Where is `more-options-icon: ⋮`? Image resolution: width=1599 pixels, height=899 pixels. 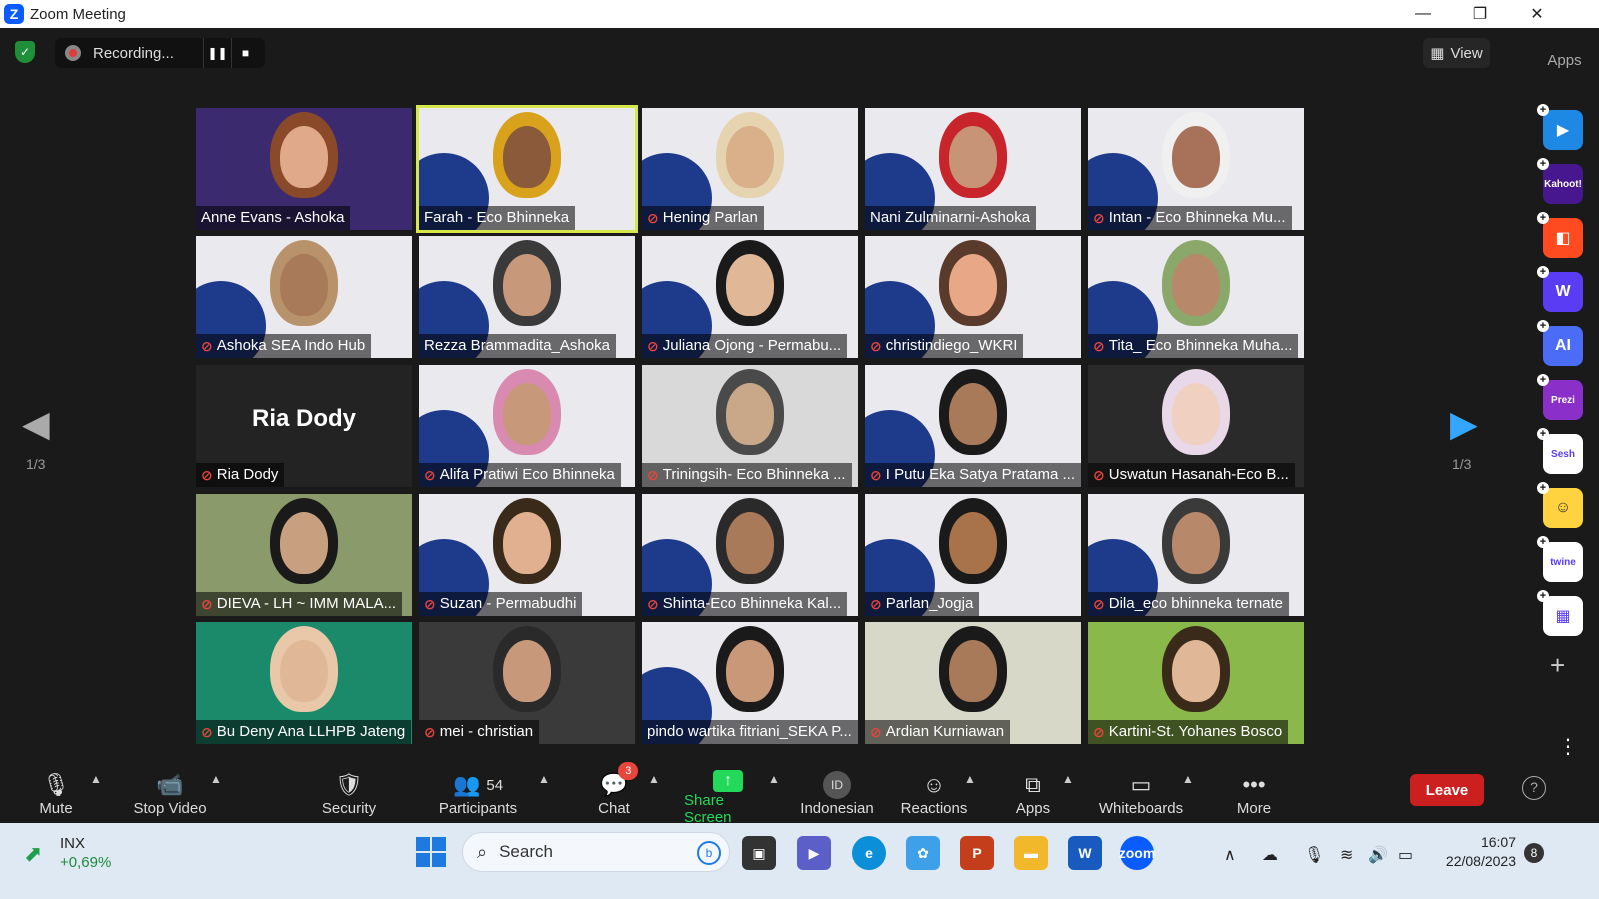 more-options-icon: ⋮ is located at coordinates (1568, 746).